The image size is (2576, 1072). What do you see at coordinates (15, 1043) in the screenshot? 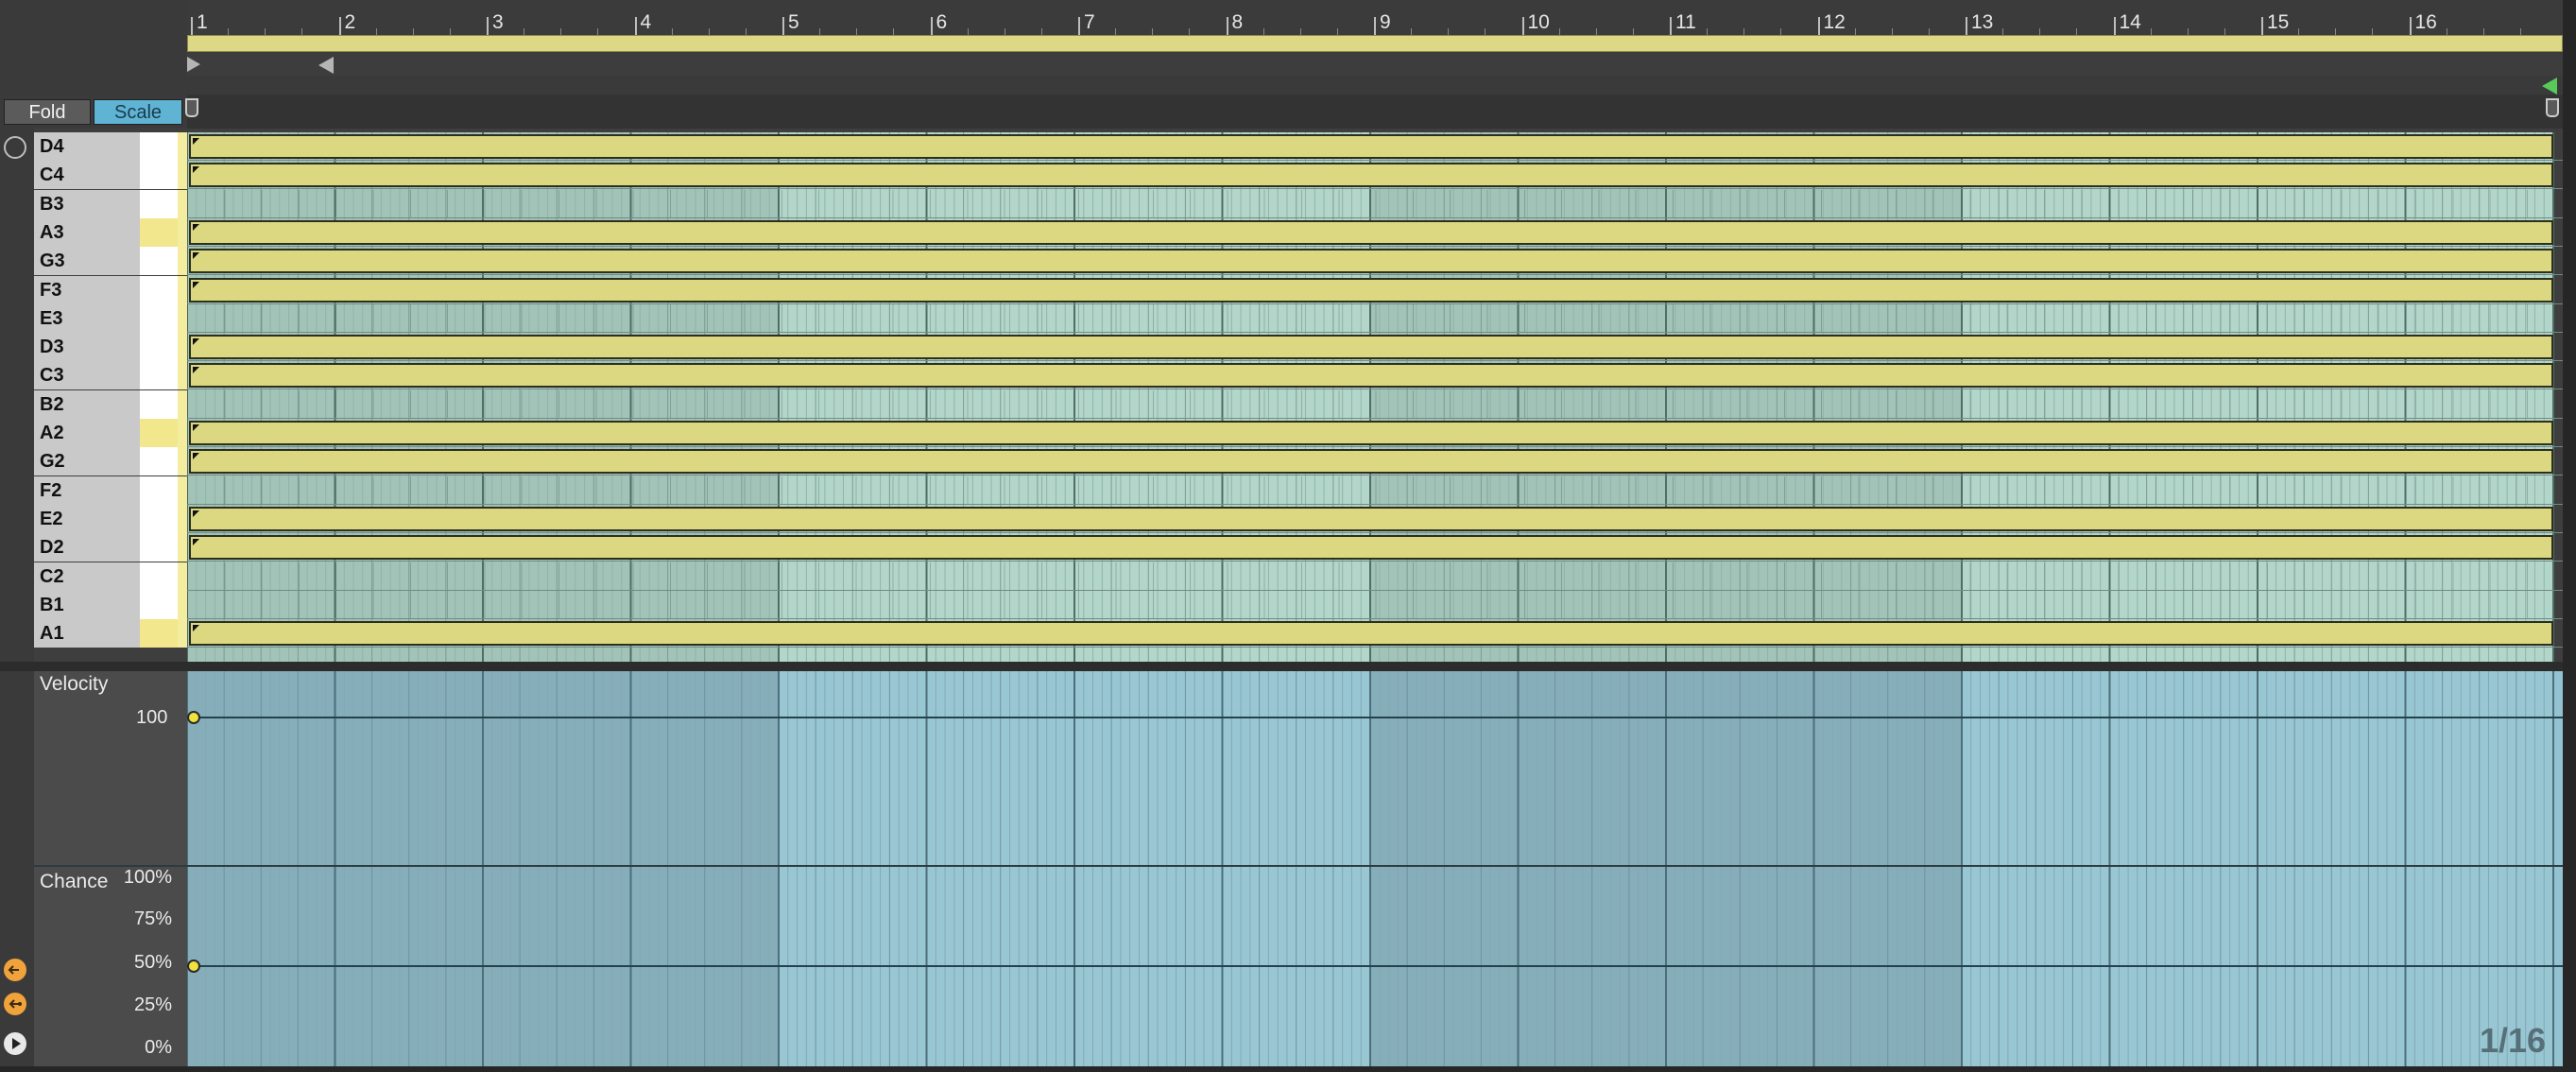
I see `play-icon` at bounding box center [15, 1043].